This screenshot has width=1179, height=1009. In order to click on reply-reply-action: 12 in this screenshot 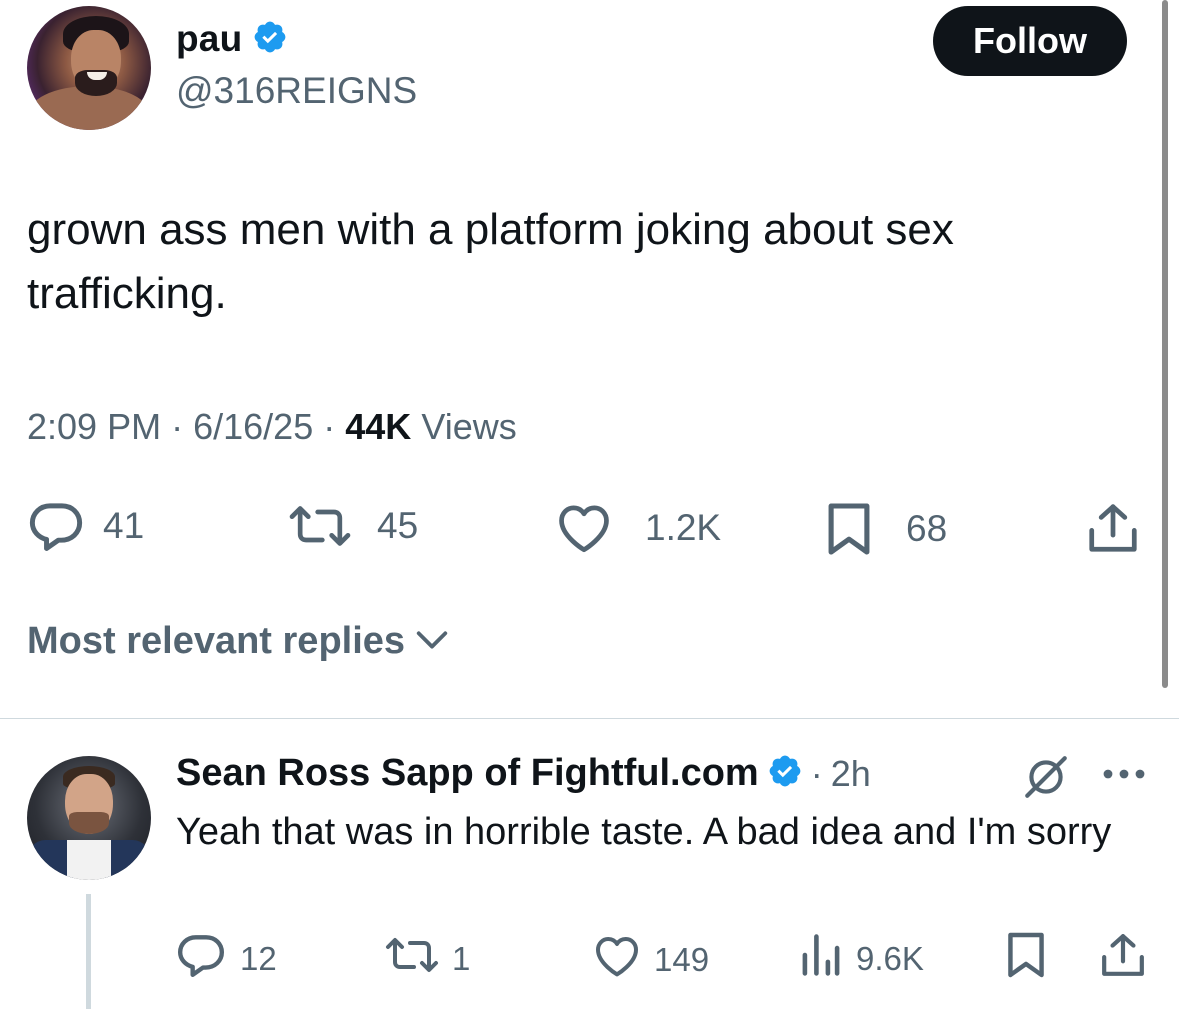, I will do `click(226, 959)`.